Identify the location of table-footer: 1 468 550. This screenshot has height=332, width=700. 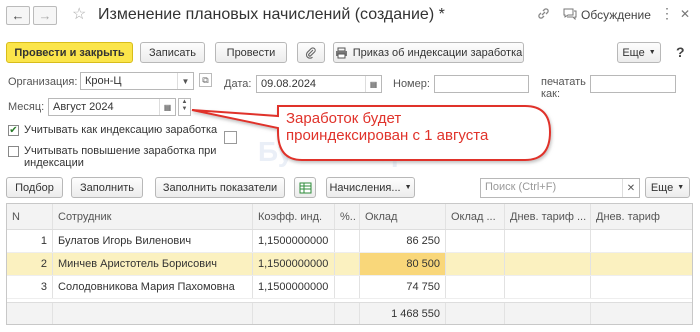
(349, 313).